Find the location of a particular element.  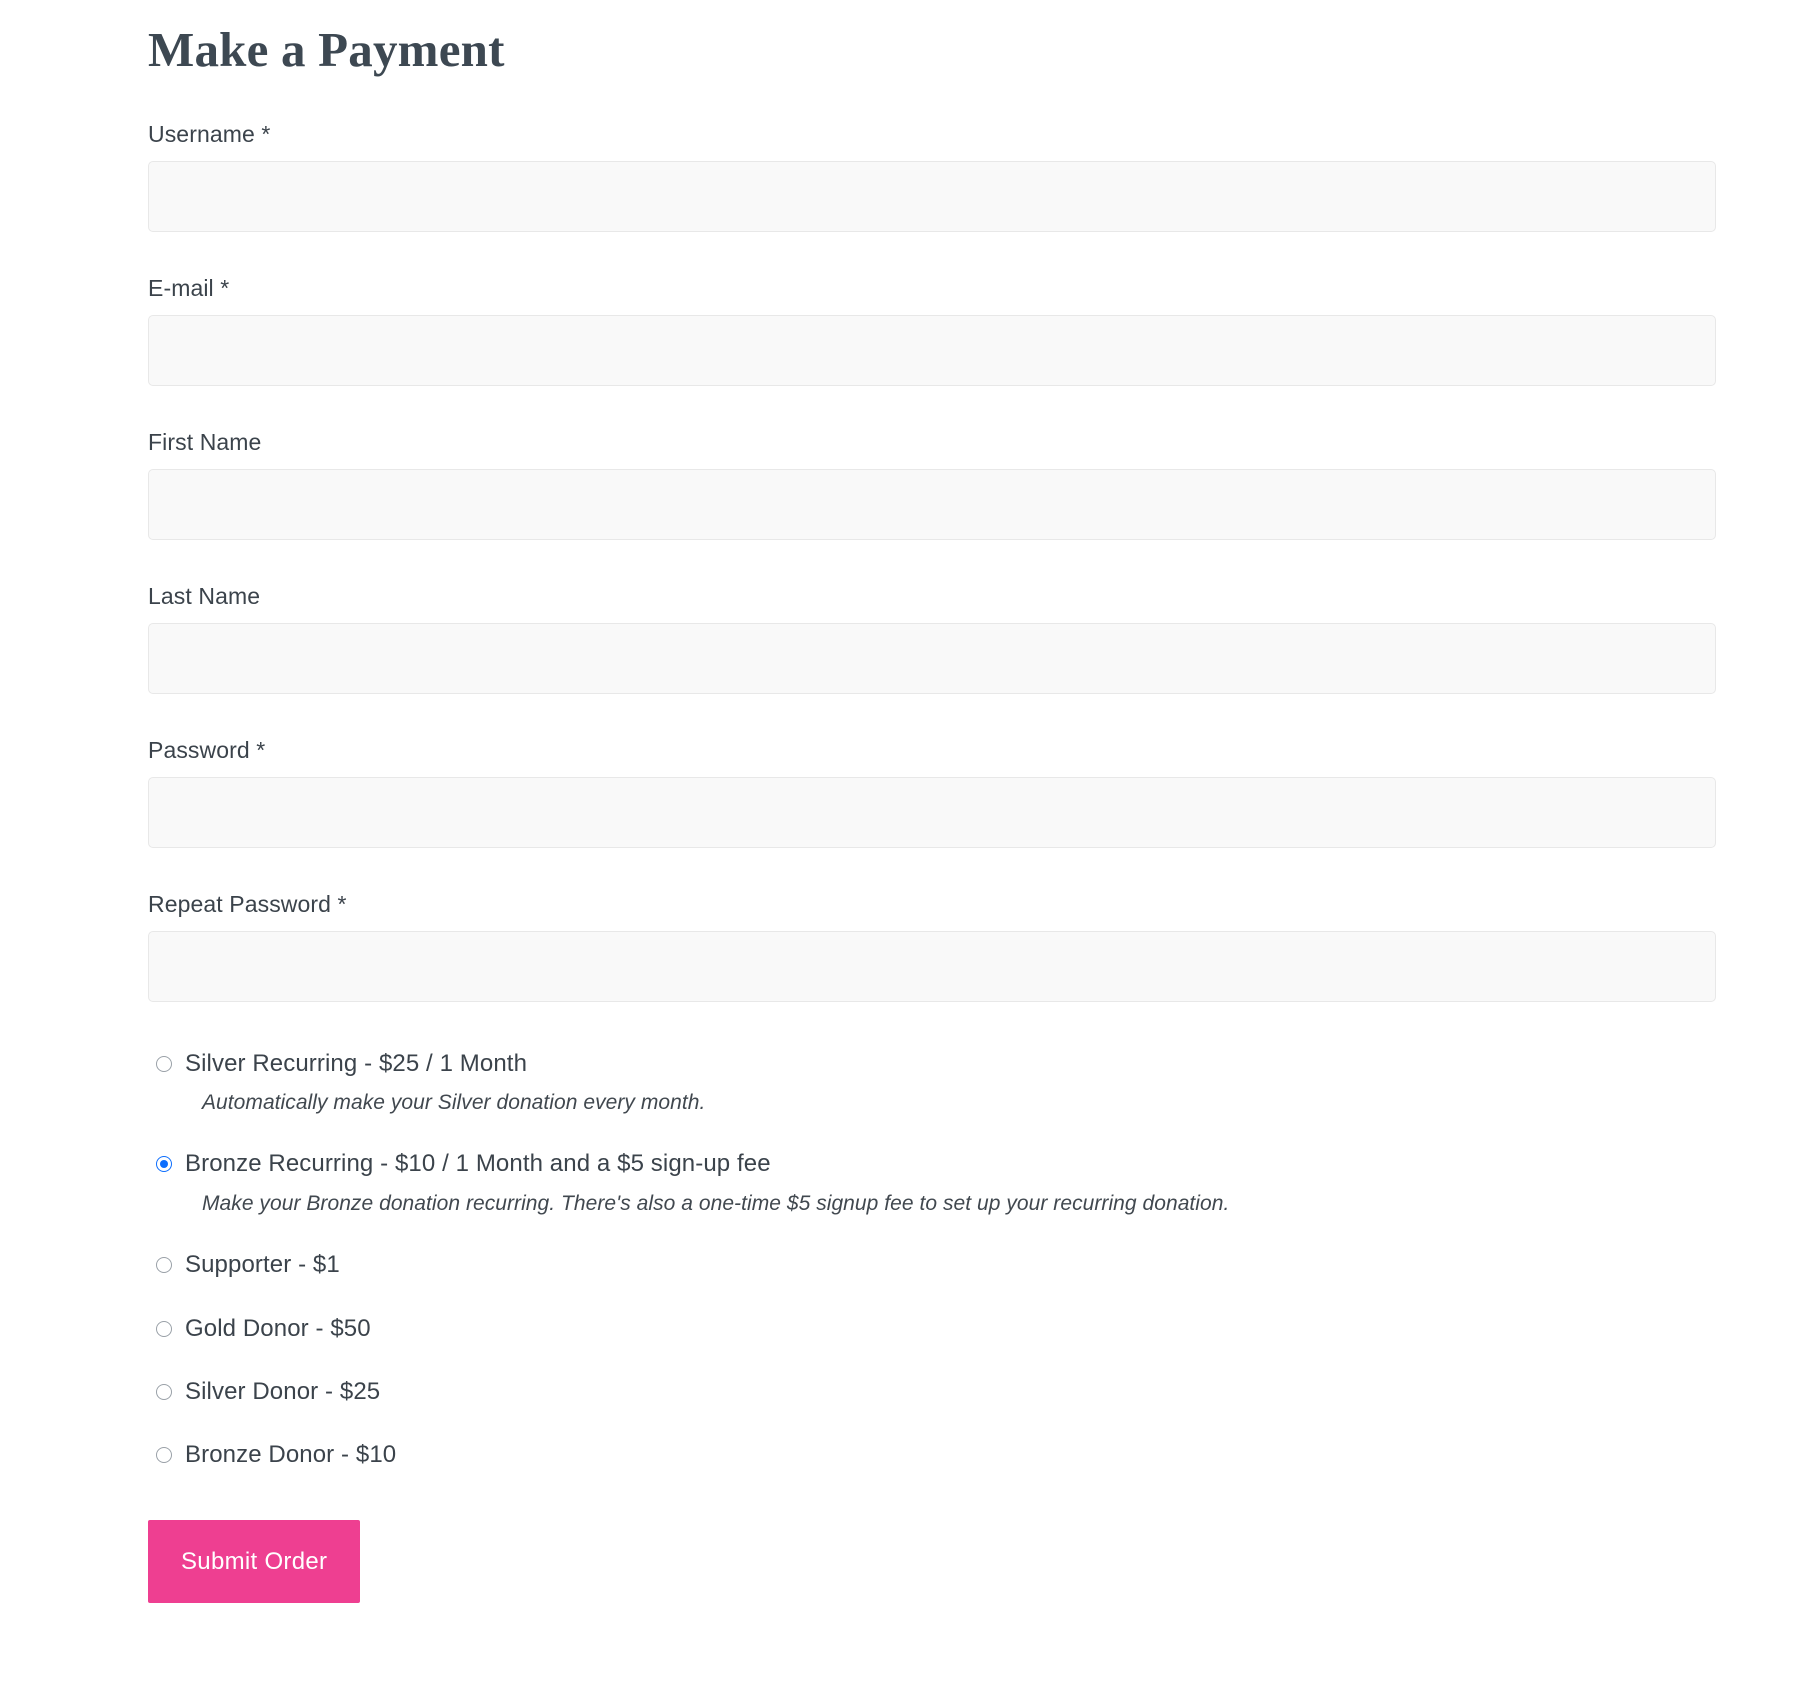

field-block-last-name-field: Last Name is located at coordinates (932, 638).